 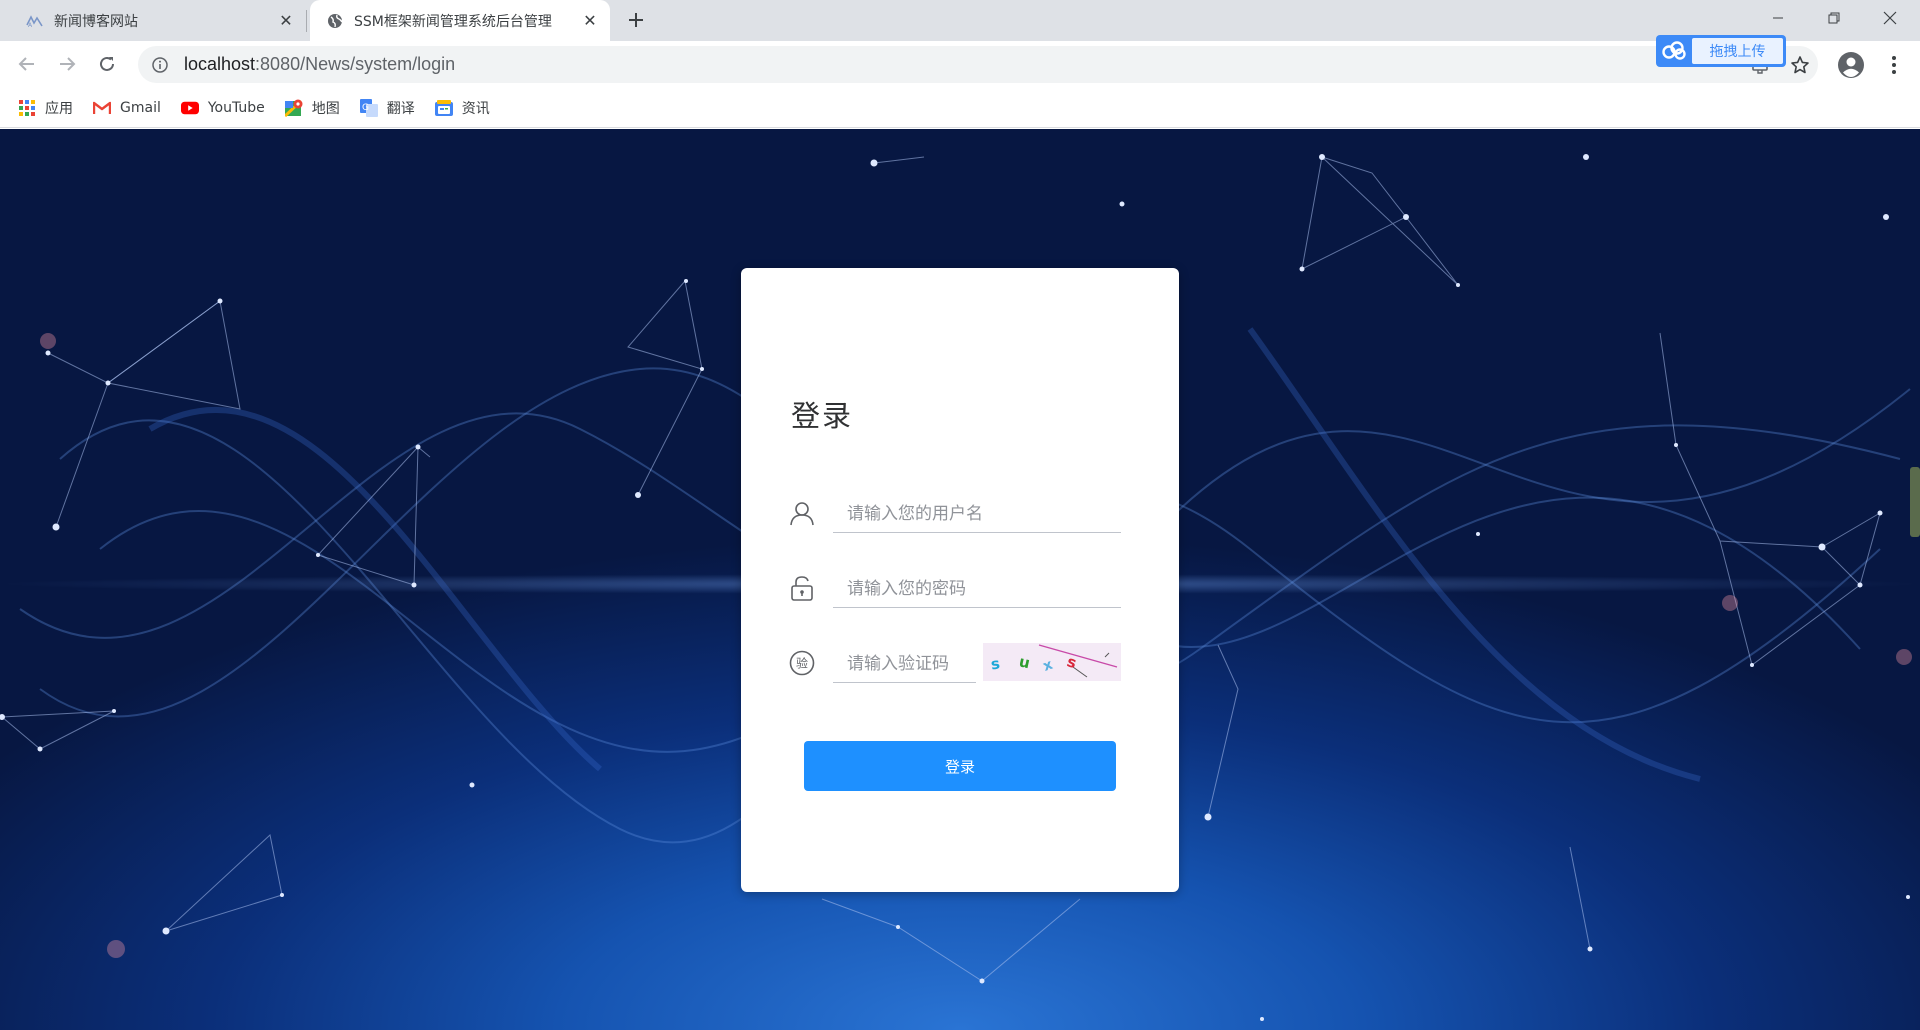 I want to click on bookmark-translate: G 翻译, so click(x=387, y=108).